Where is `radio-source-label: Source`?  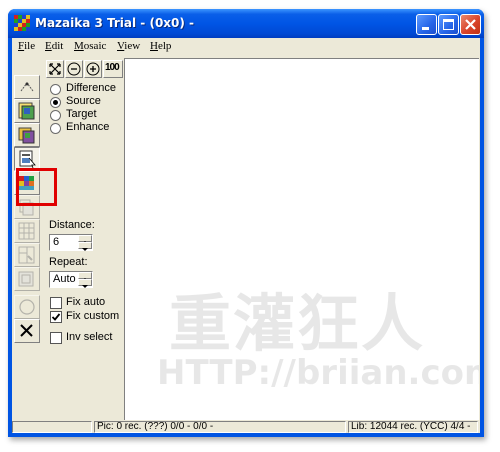 radio-source-label: Source is located at coordinates (83, 101).